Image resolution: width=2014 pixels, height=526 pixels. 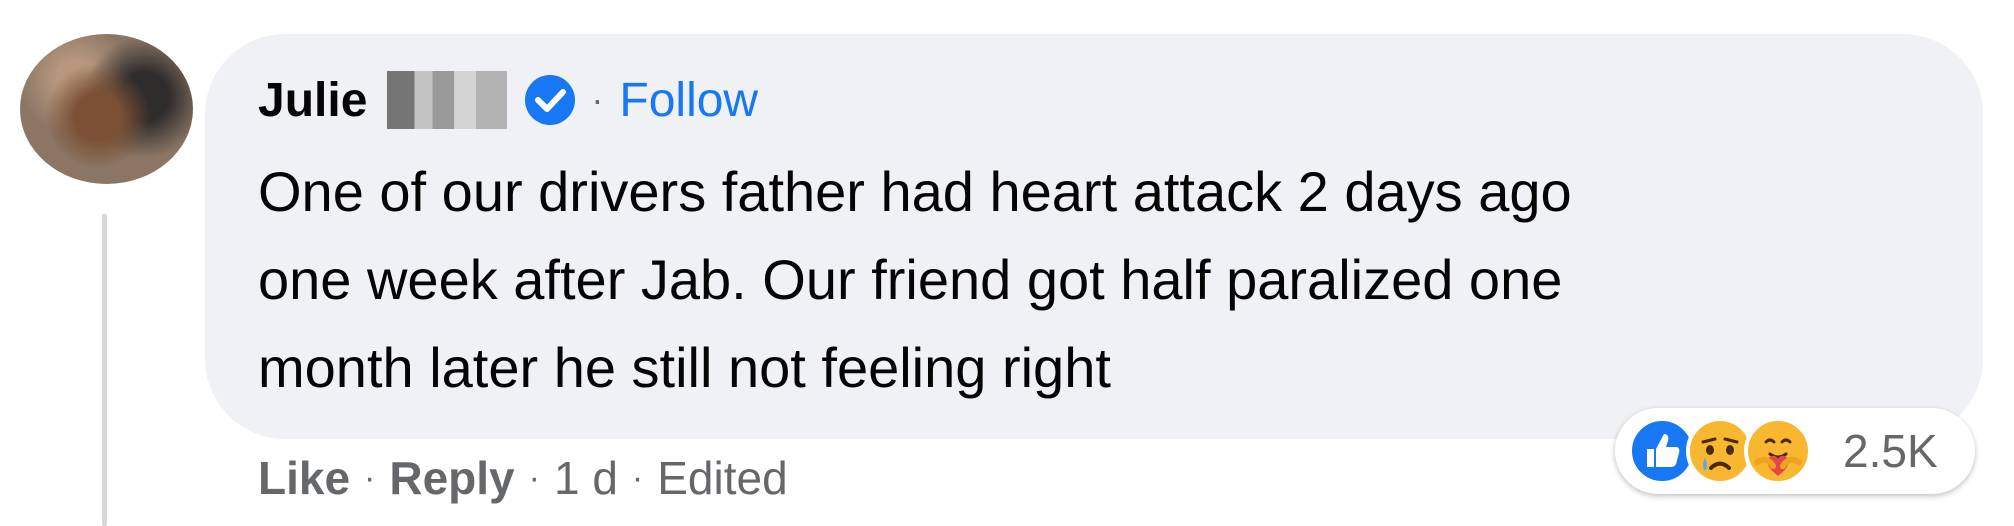 I want to click on comment-author-row: Julie · Follow, so click(x=508, y=100).